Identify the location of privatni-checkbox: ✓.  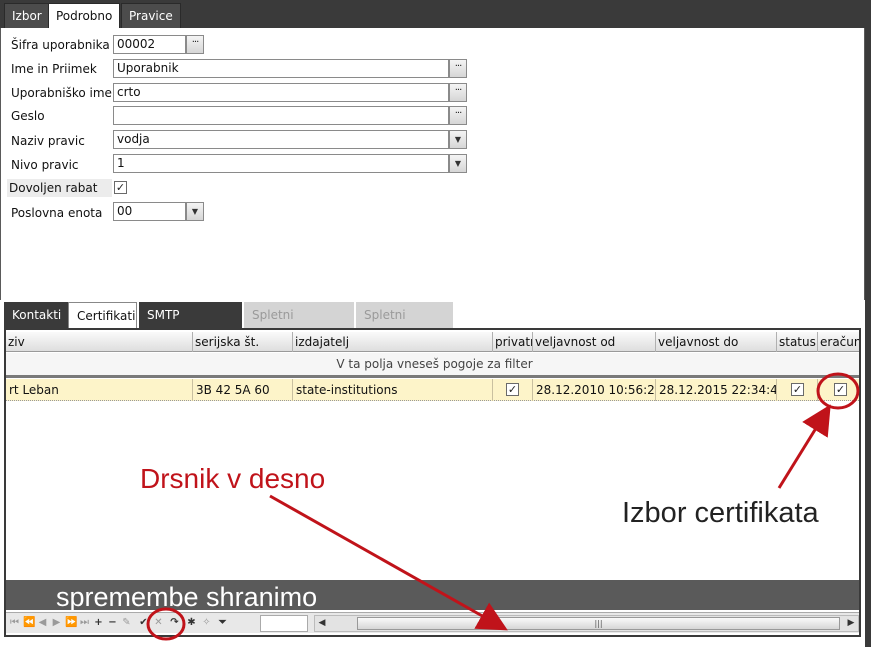
(512, 389).